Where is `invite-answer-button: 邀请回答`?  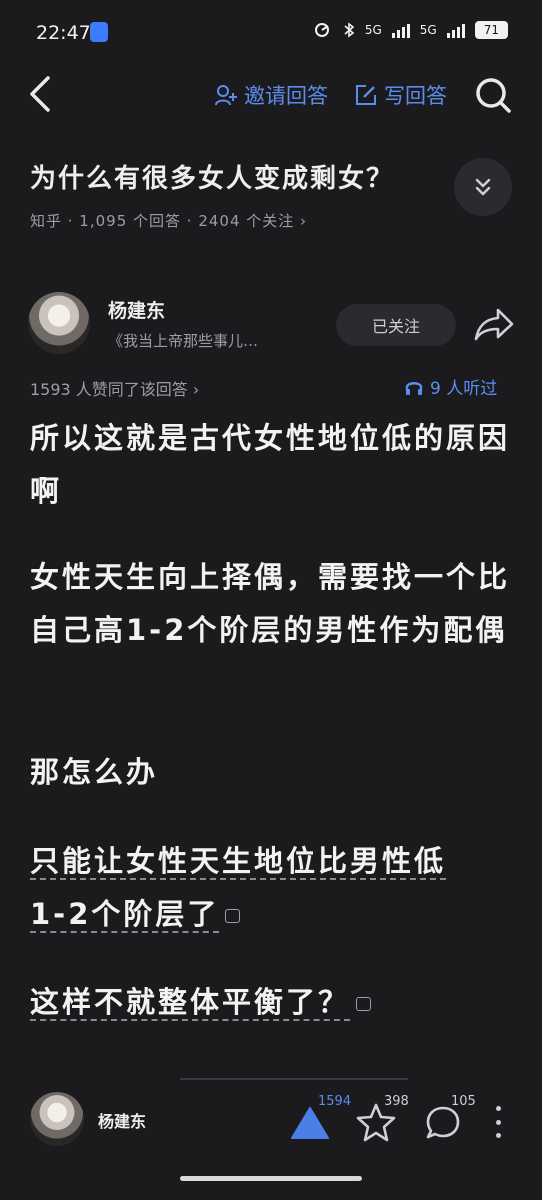
invite-answer-button: 邀请回答 is located at coordinates (271, 95).